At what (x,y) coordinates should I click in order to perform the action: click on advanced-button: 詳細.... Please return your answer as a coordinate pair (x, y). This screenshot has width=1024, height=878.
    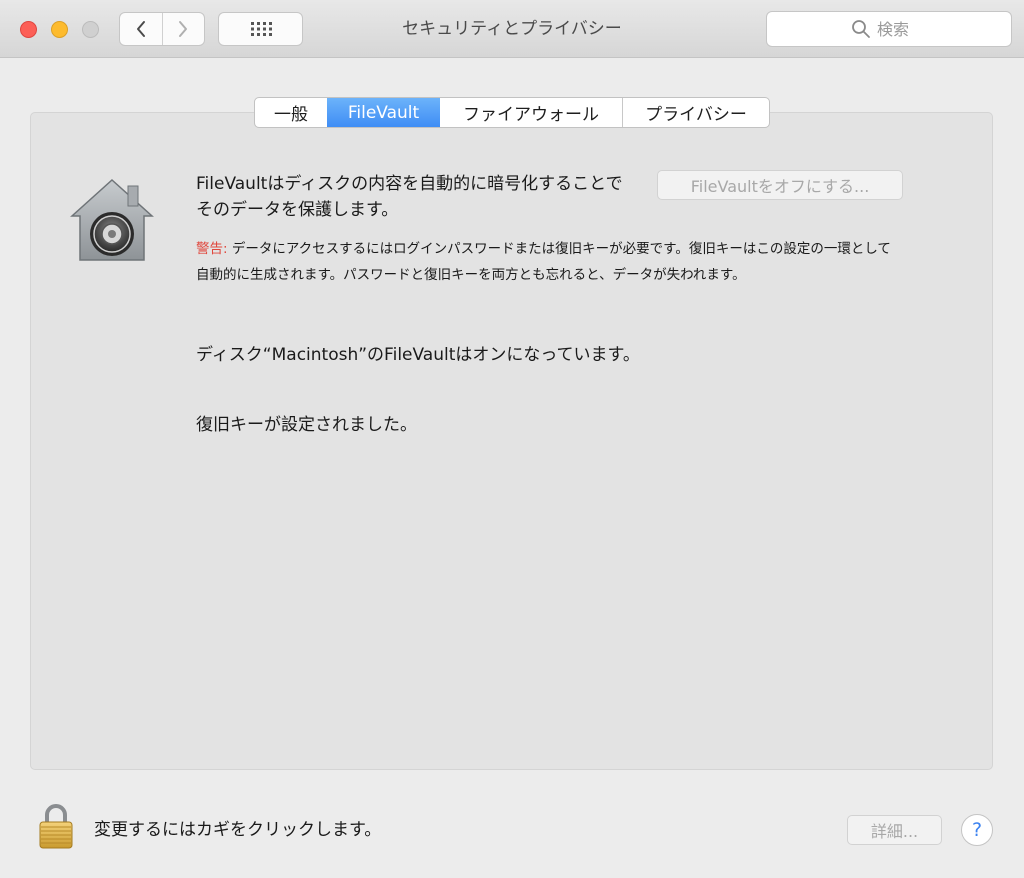
    Looking at the image, I should click on (894, 830).